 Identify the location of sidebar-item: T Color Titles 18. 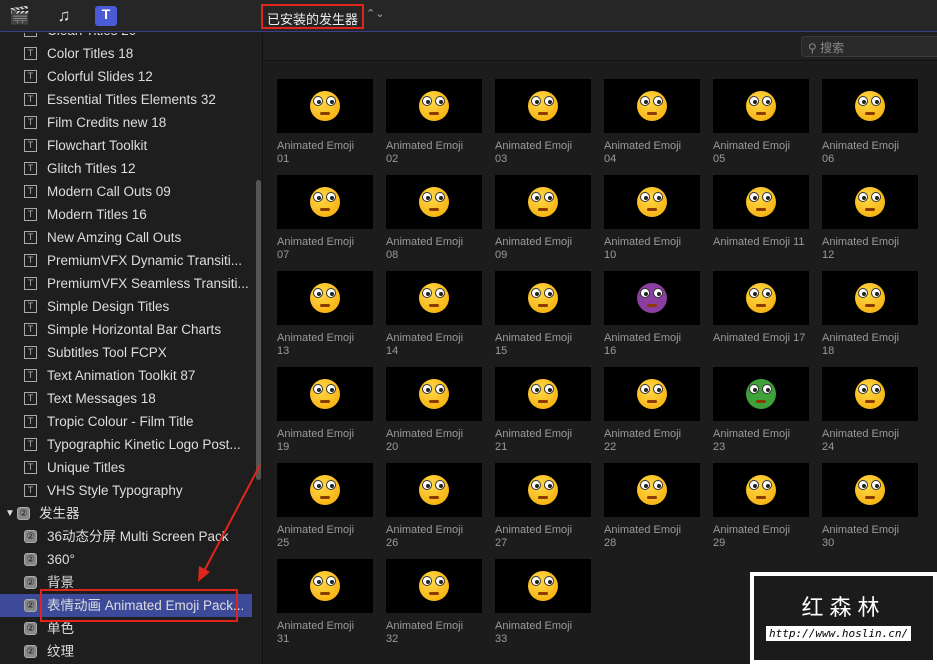
(126, 53).